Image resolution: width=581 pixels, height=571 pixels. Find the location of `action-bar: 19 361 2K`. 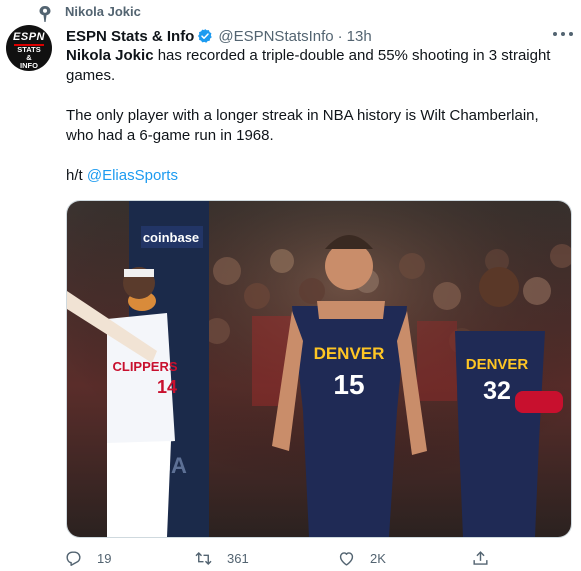

action-bar: 19 361 2K is located at coordinates (314, 558).